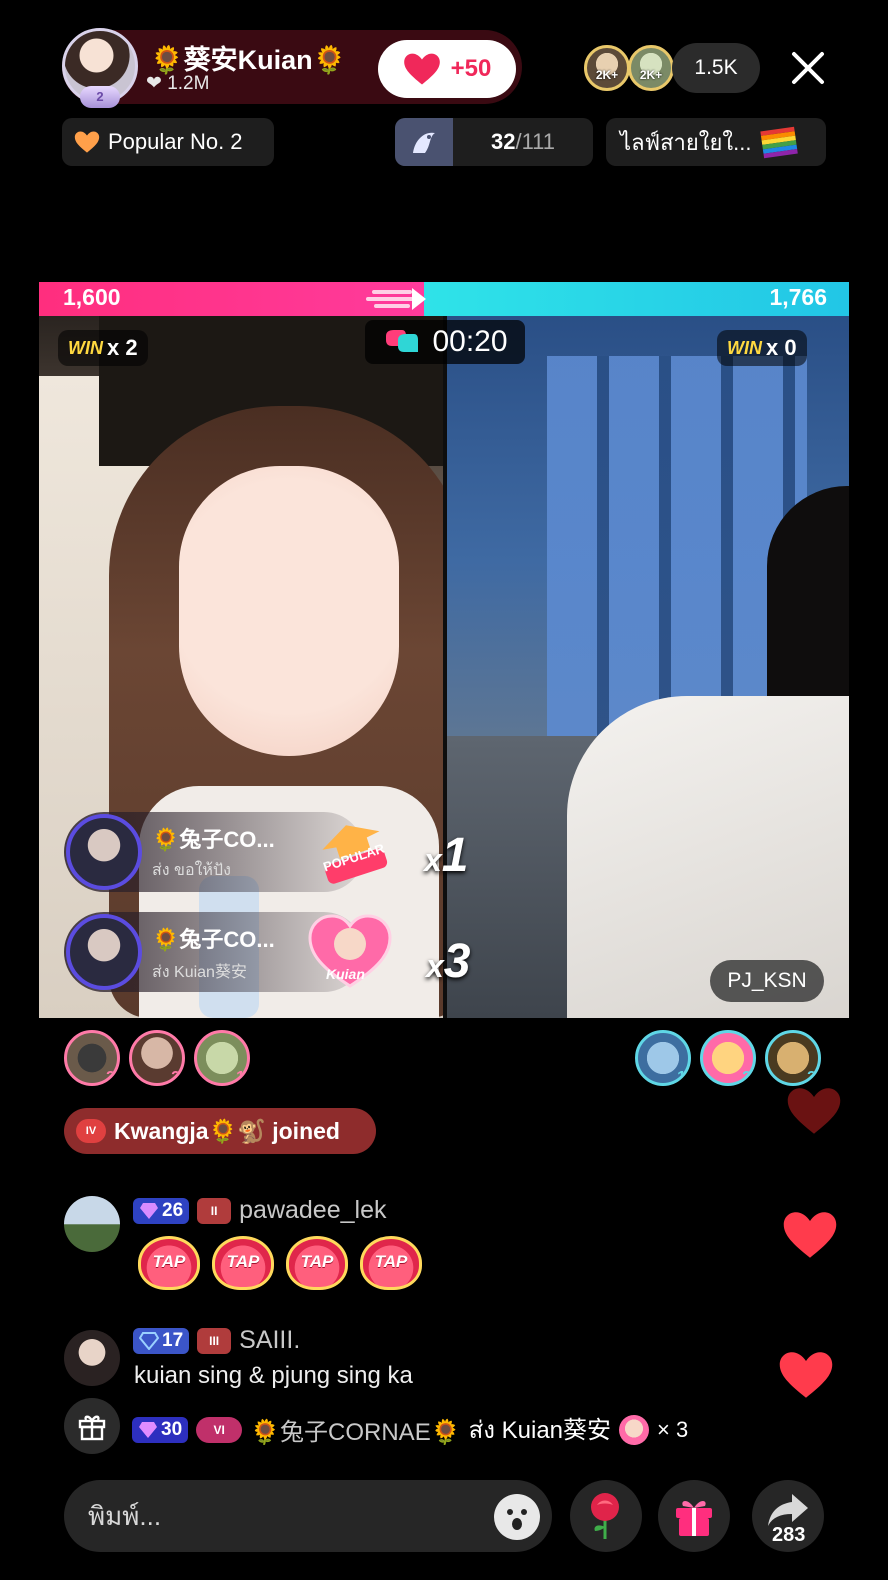 The image size is (888, 1580). Describe the element at coordinates (716, 68) in the screenshot. I see `viewer-count: 1.5K` at that location.